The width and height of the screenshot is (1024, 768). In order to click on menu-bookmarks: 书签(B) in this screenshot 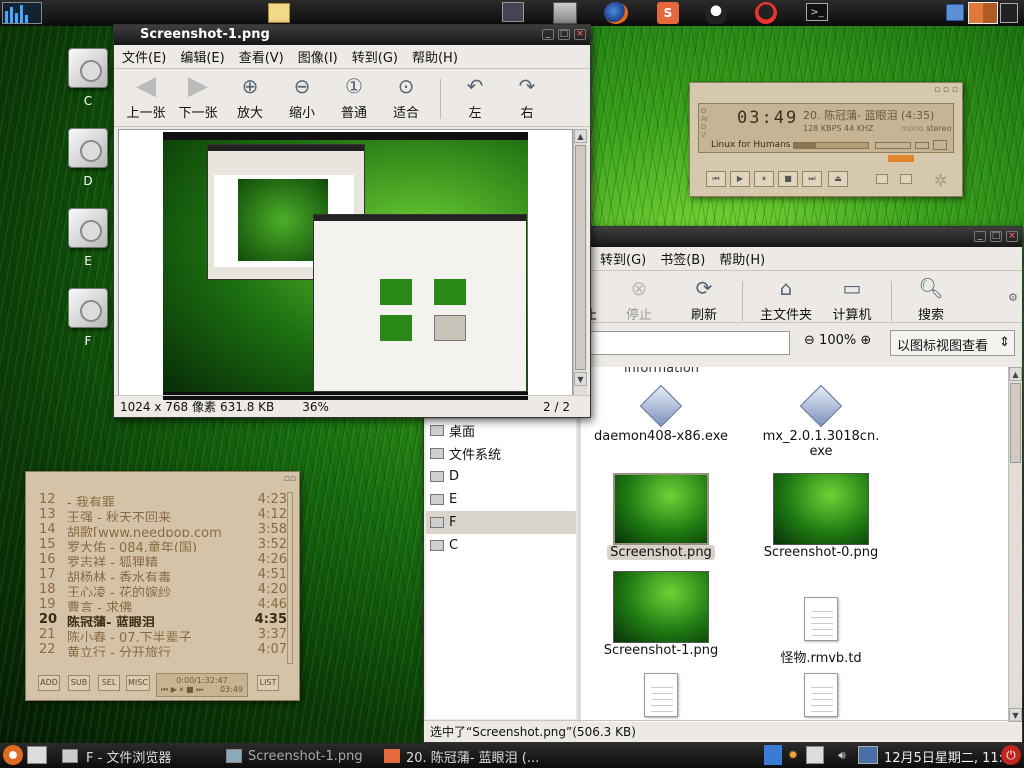, I will do `click(682, 258)`.